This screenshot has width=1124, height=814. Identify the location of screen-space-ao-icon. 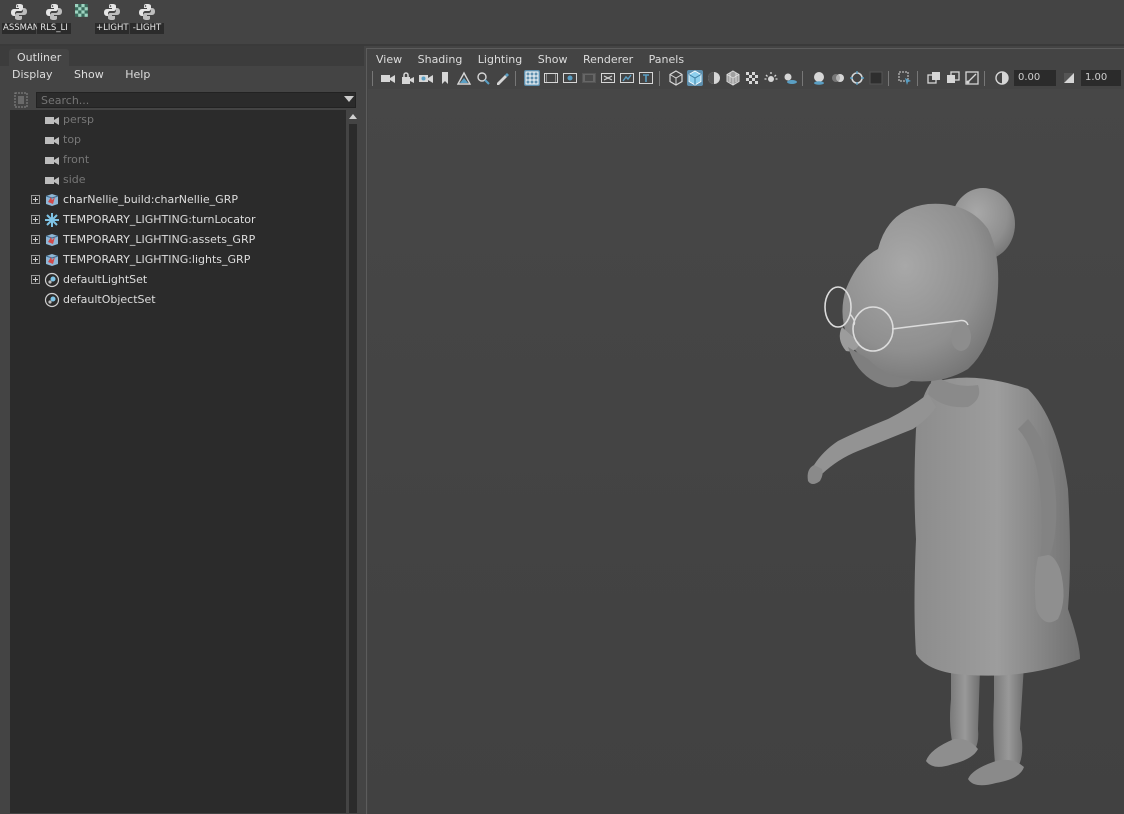
(819, 78).